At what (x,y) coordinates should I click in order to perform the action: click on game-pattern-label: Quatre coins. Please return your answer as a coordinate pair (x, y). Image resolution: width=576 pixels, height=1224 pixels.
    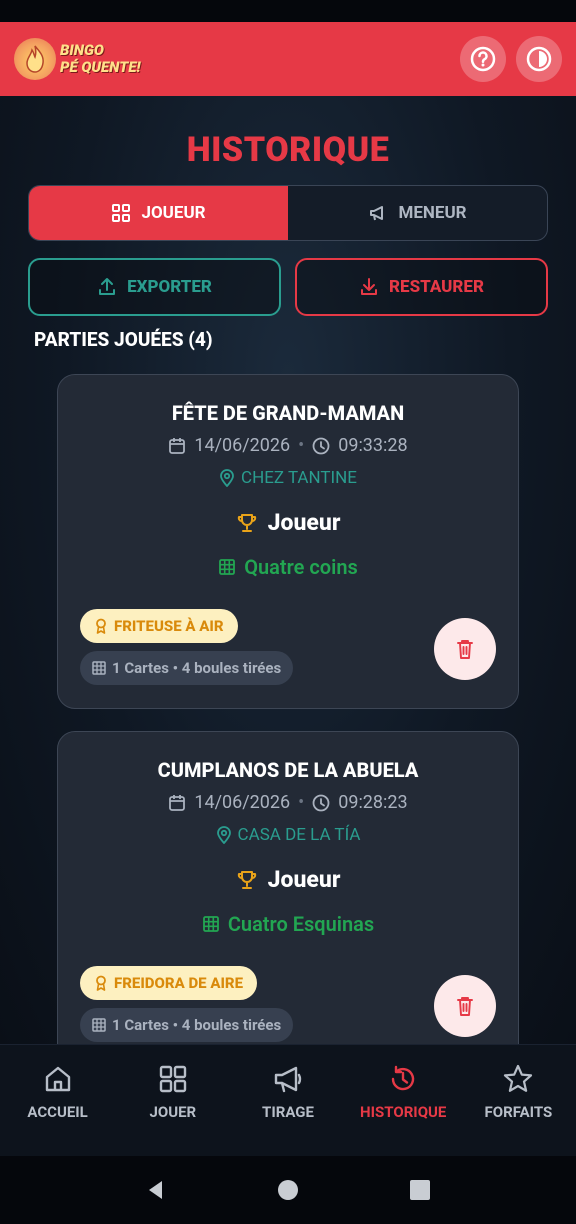
    Looking at the image, I should click on (301, 567).